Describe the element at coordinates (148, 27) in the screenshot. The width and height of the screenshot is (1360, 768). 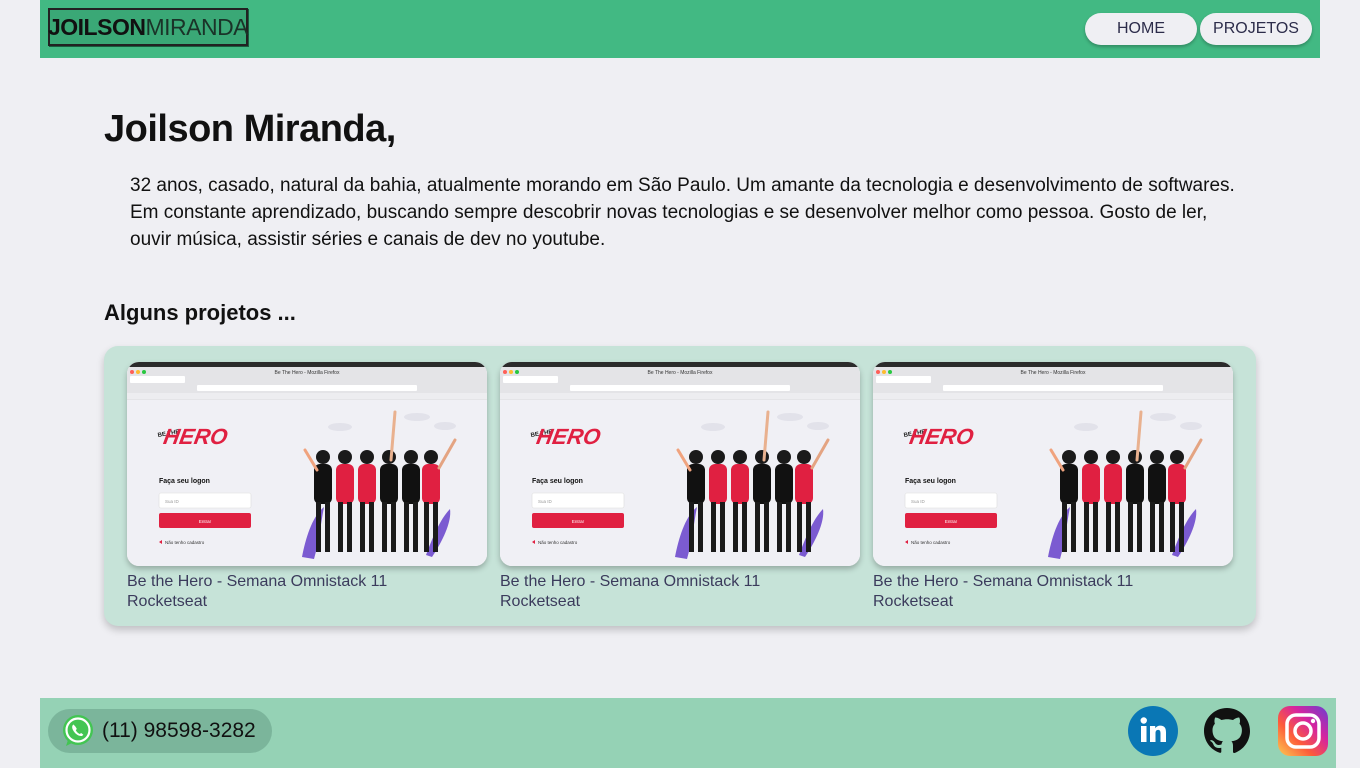
I see `logo: JOILSON MIRANDA` at that location.